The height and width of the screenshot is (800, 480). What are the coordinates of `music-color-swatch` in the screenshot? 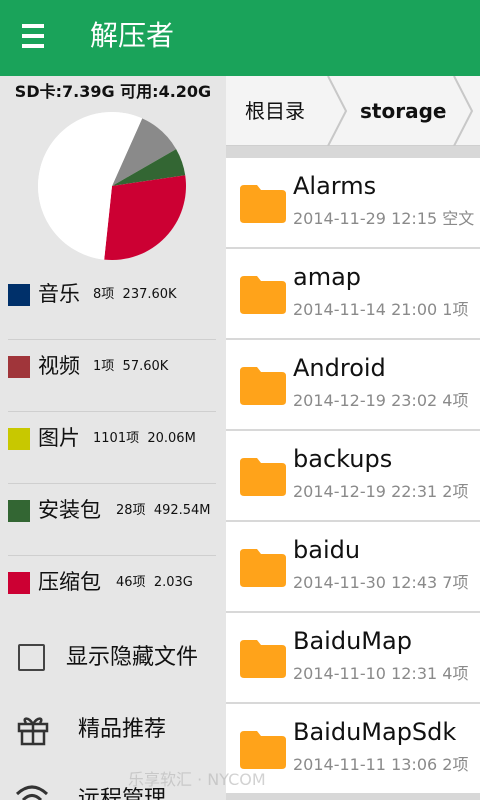 It's located at (19, 295).